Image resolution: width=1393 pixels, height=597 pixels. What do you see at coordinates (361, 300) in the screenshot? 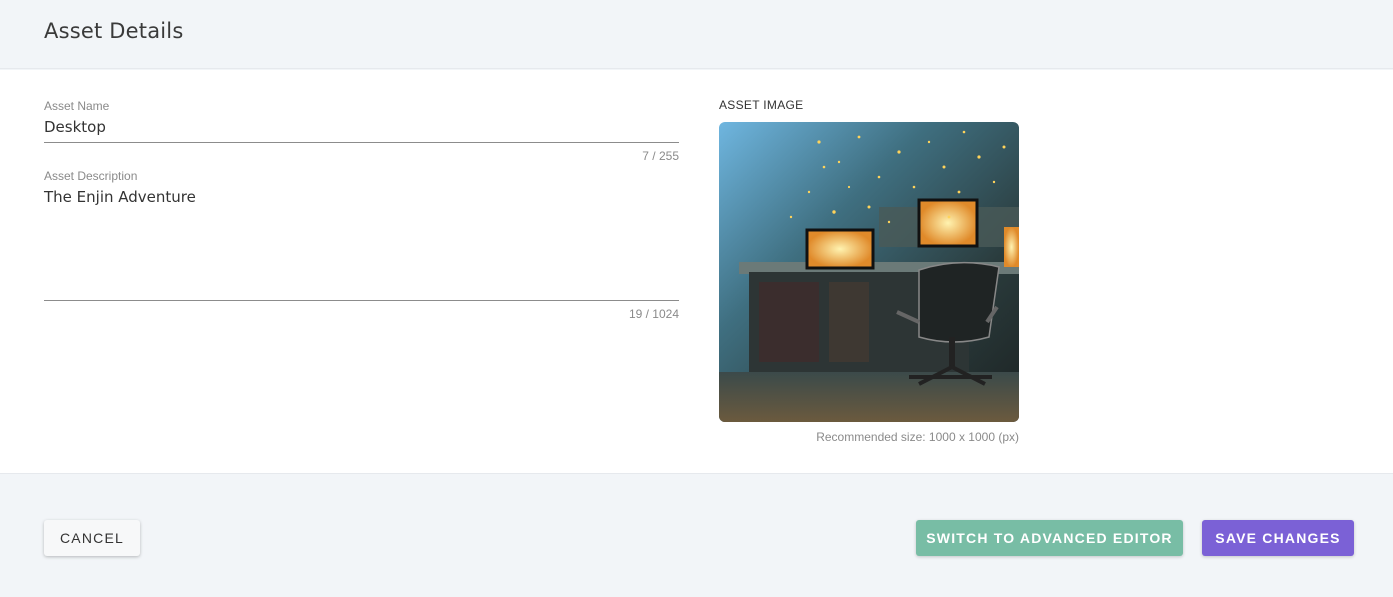
I see `asset-description-underline` at bounding box center [361, 300].